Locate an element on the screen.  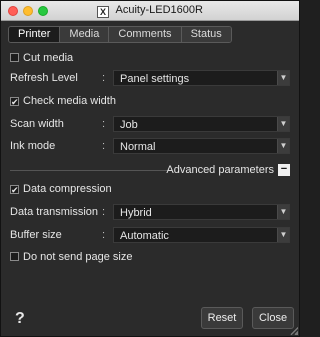
do-not-send-page-size-label: Do not send page size is located at coordinates (78, 257).